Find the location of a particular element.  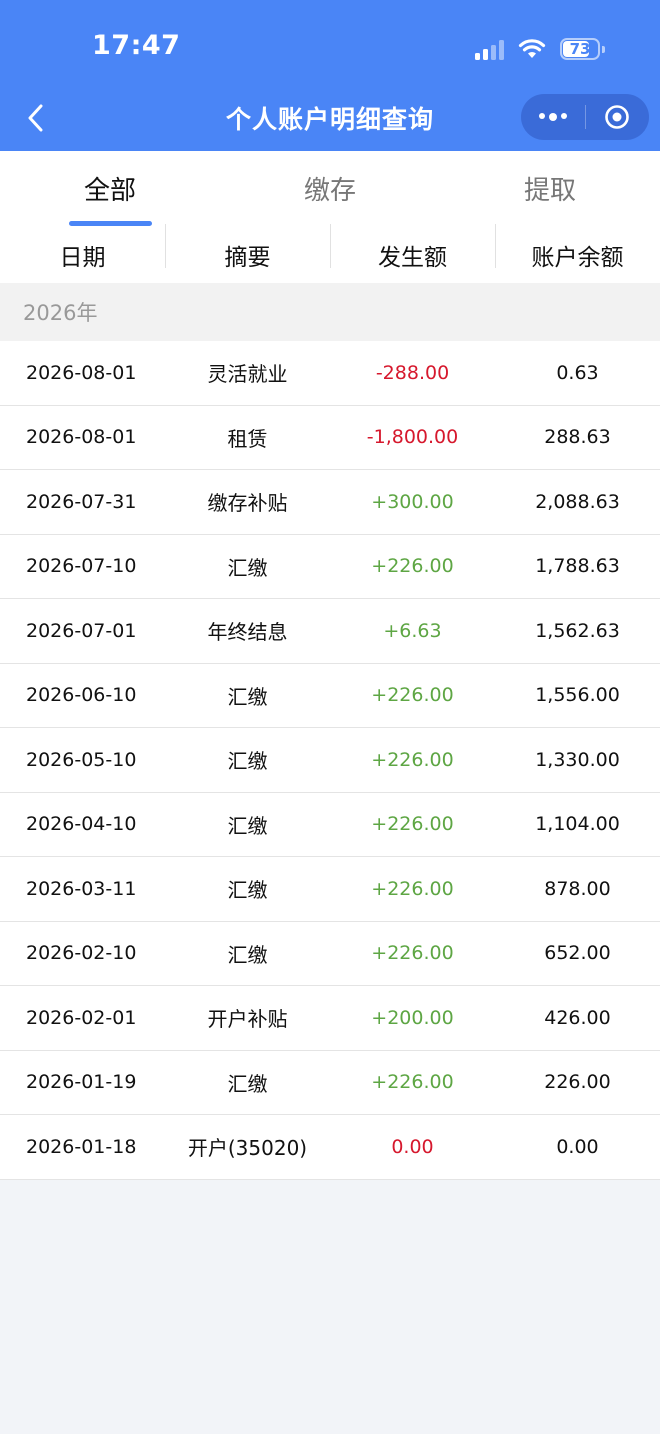

row-balance: 2,088.63 is located at coordinates (577, 501).